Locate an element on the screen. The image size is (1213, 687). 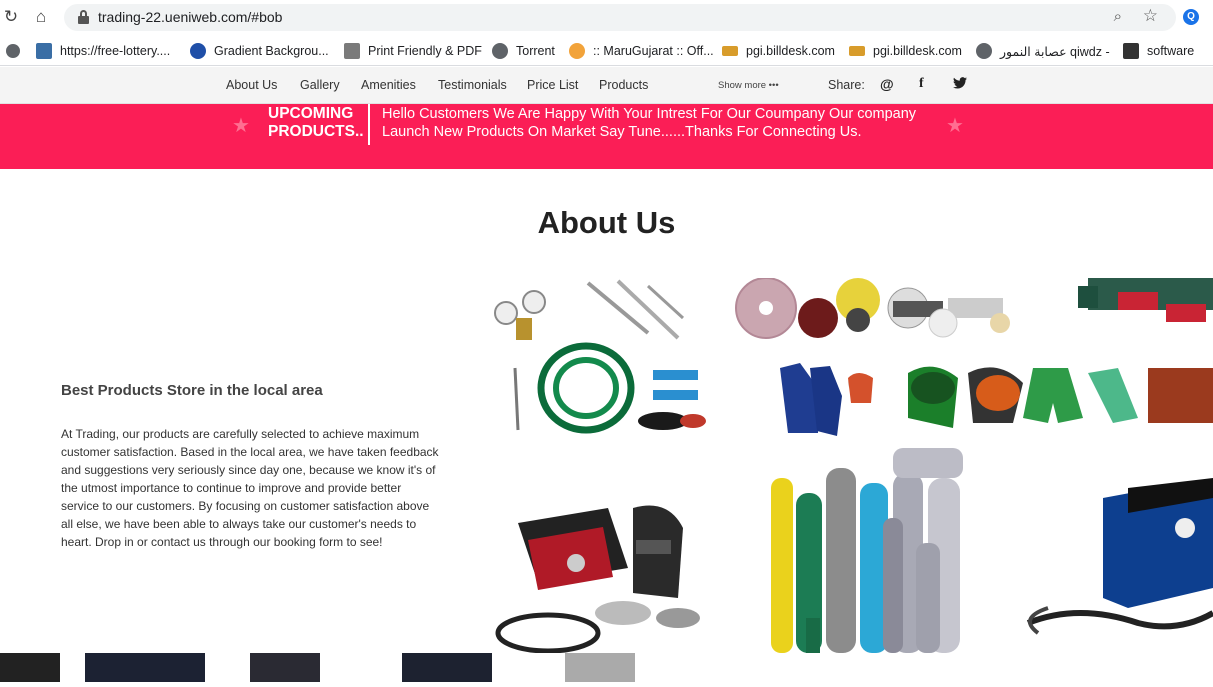
nav-gallery: Gallery is located at coordinates (320, 85).